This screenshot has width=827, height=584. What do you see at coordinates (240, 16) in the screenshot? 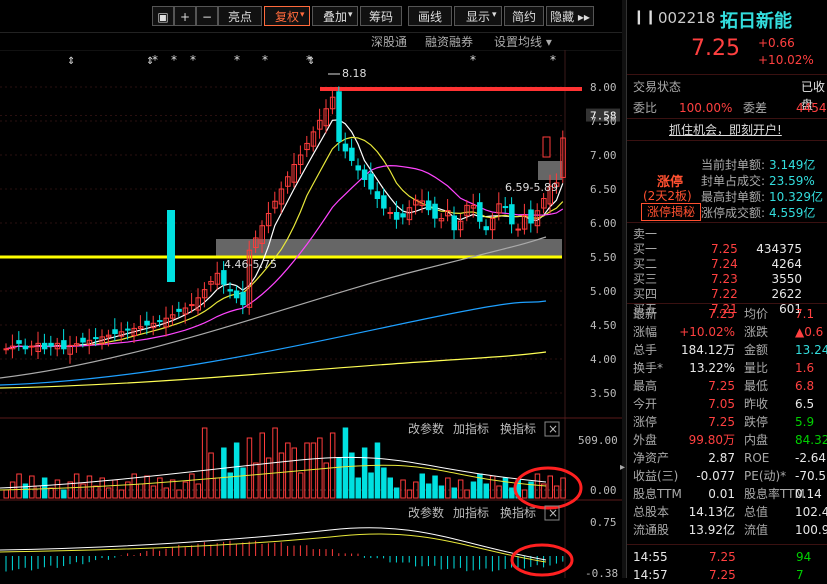
I see `highlights-button: 亮点` at bounding box center [240, 16].